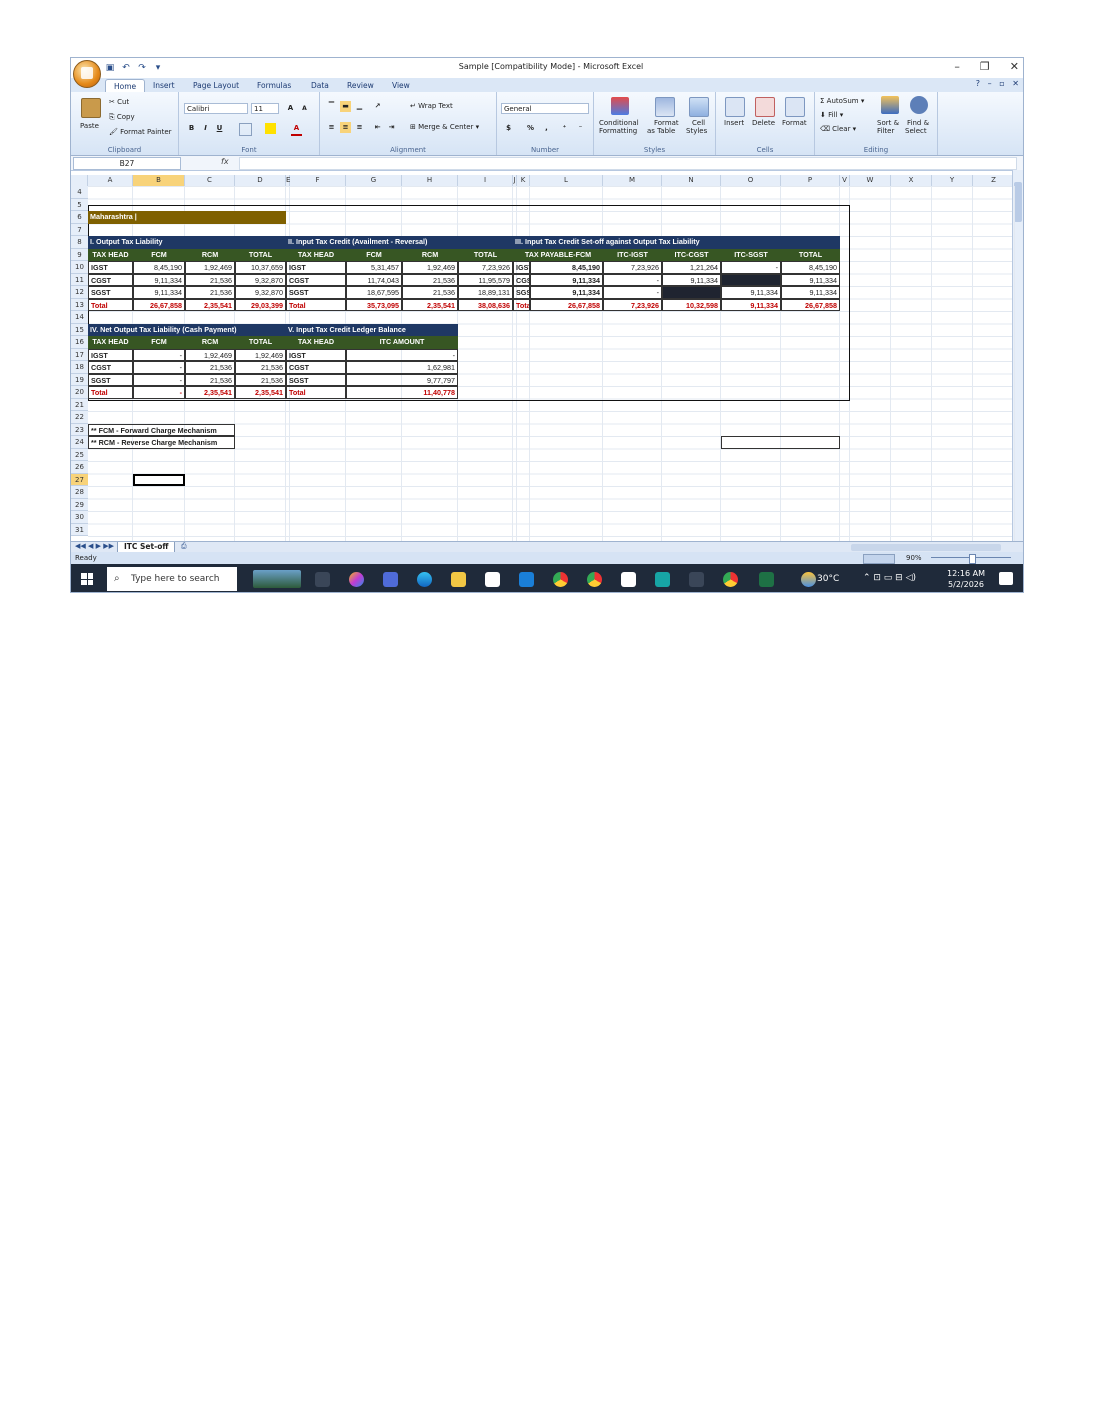  What do you see at coordinates (845, 180) in the screenshot?
I see `column-header: V` at bounding box center [845, 180].